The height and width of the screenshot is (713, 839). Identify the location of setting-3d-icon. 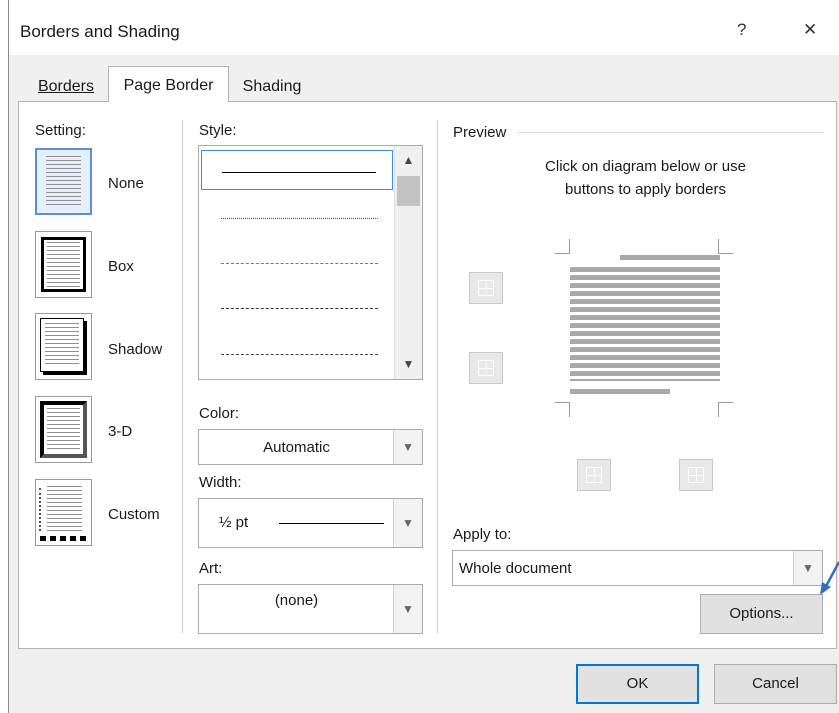
(63, 429).